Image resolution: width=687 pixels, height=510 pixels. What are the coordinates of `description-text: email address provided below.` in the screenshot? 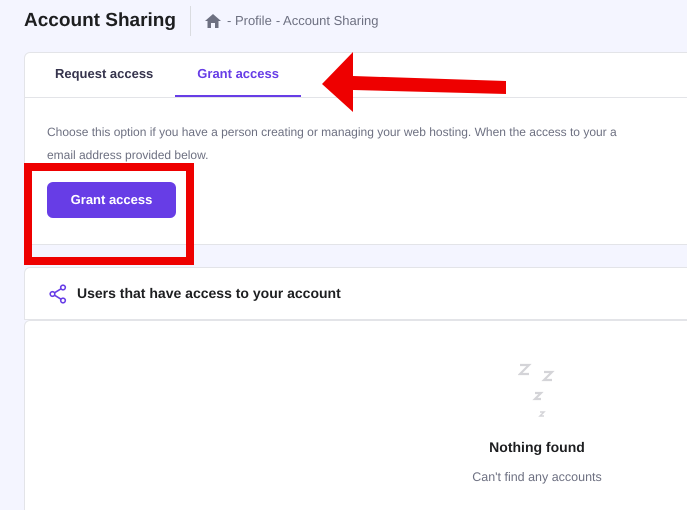 It's located at (128, 155).